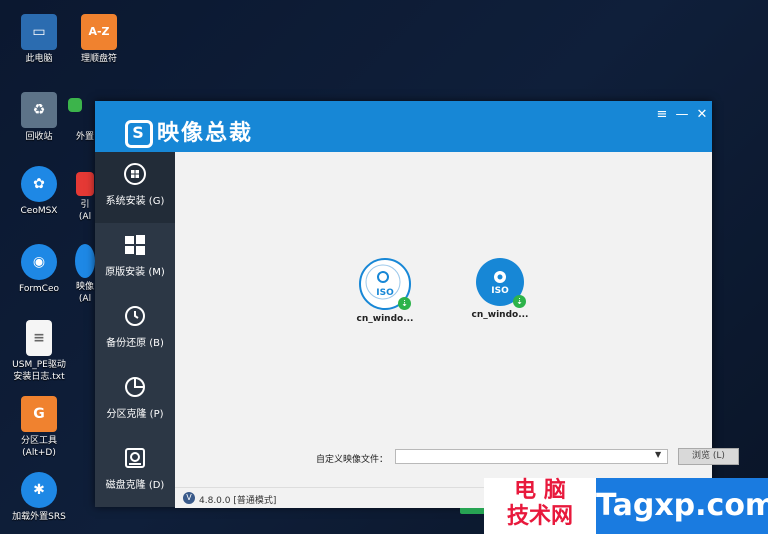 The width and height of the screenshot is (768, 534). What do you see at coordinates (39, 211) in the screenshot?
I see `desktop-icon-label: CeoMSX` at bounding box center [39, 211].